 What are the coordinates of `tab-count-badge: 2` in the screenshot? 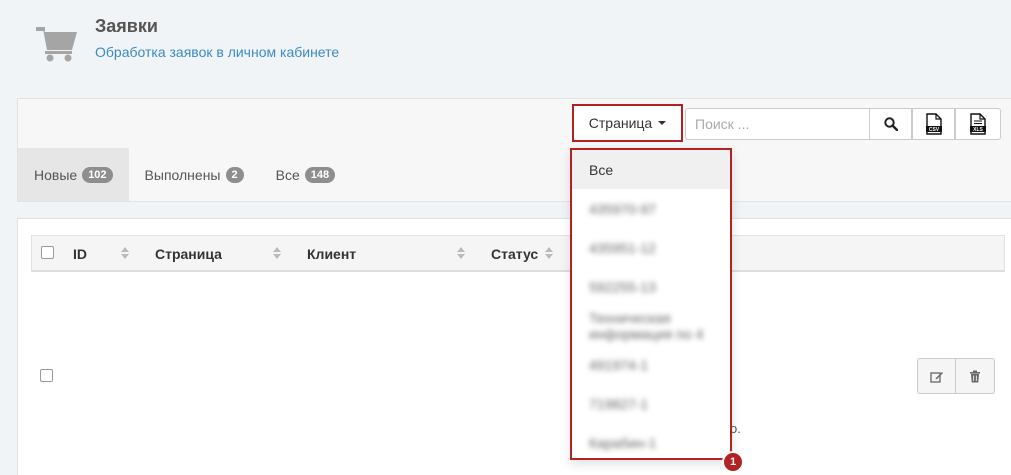 It's located at (234, 174).